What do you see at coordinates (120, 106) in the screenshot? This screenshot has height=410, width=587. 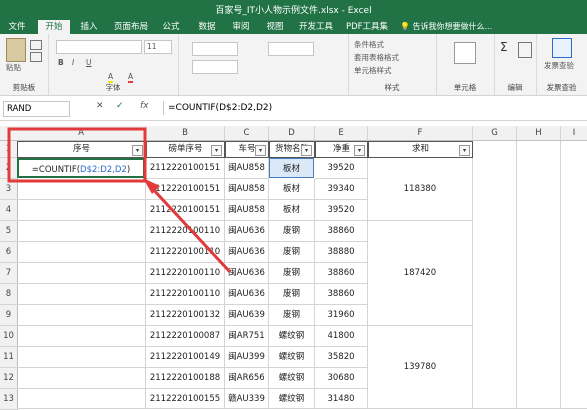 I see `enter-button: ✓` at bounding box center [120, 106].